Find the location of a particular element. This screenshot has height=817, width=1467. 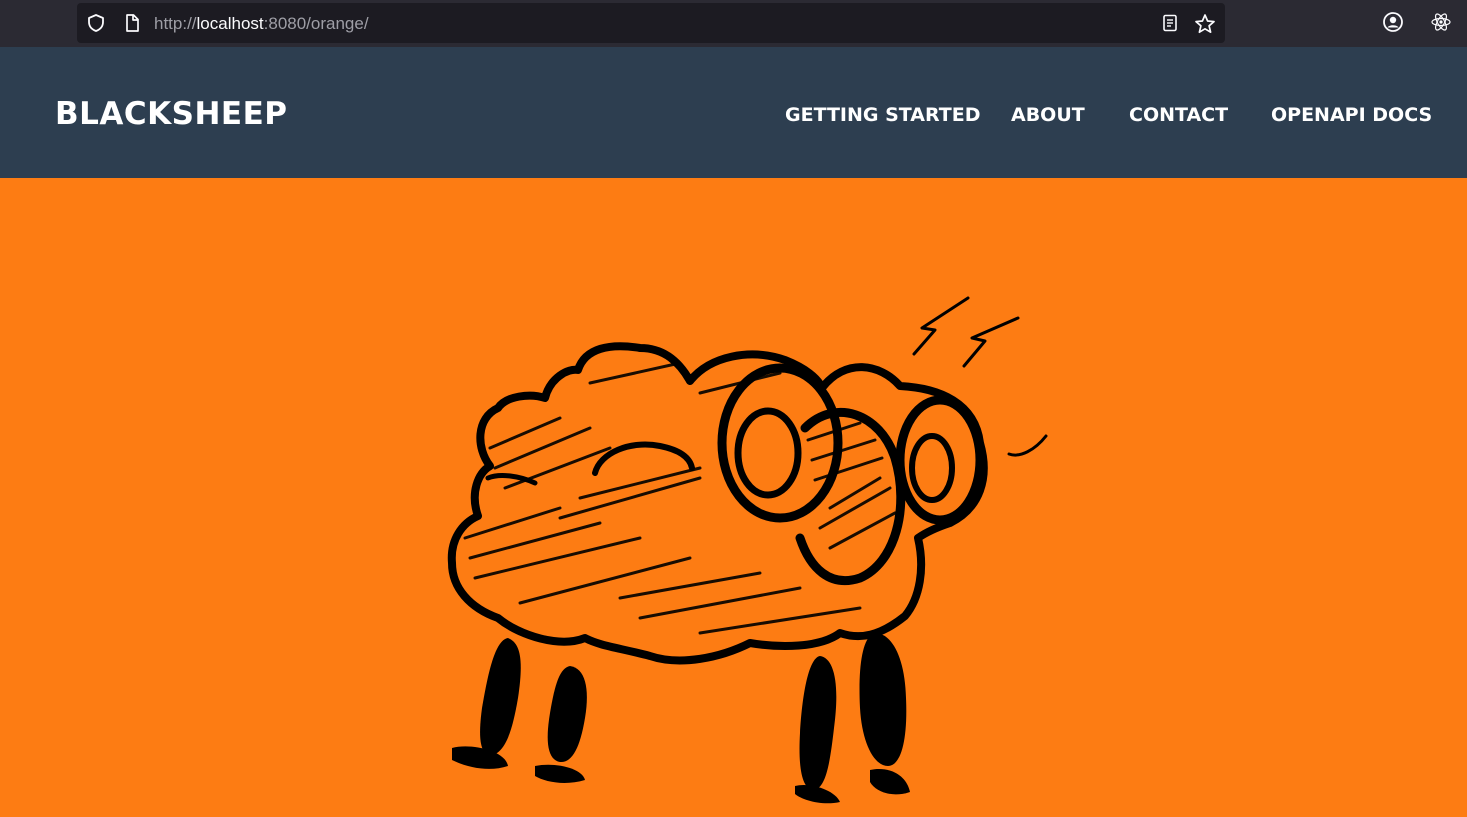

browser-toolbar: http://localhost:8080/orange/ is located at coordinates (733, 23).